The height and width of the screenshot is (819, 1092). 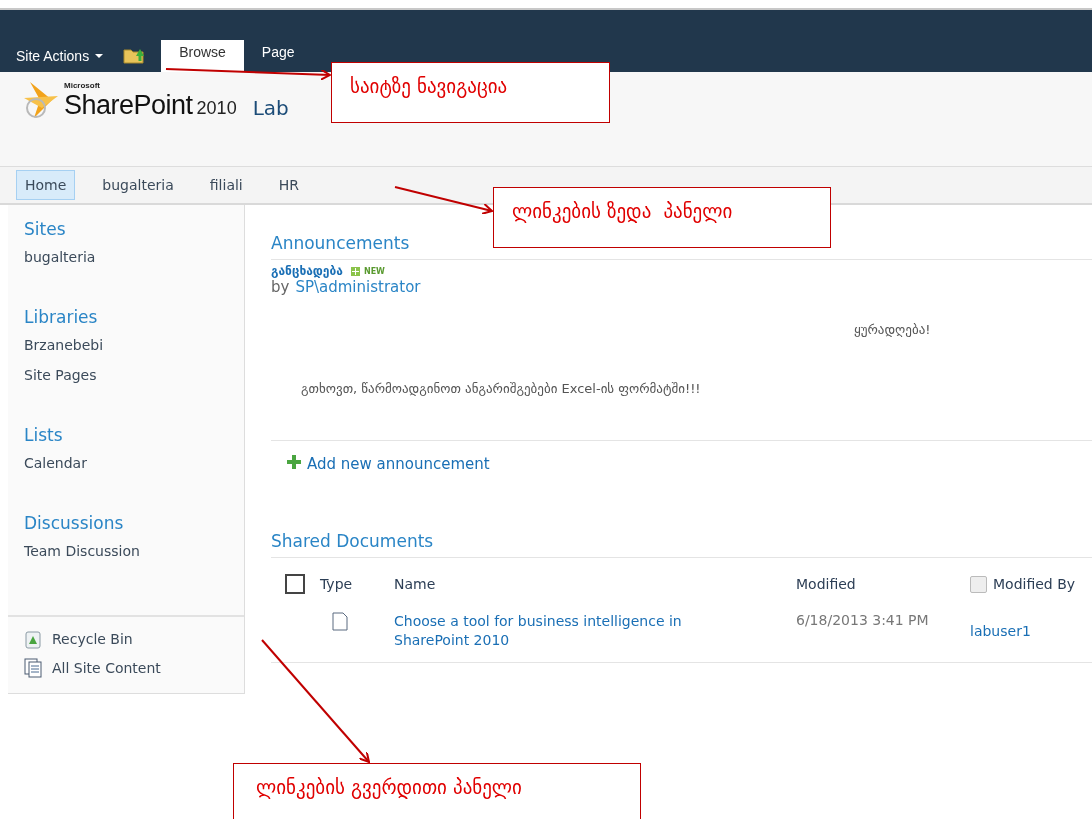 I want to click on sidebar-link: Site Pages, so click(x=60, y=375).